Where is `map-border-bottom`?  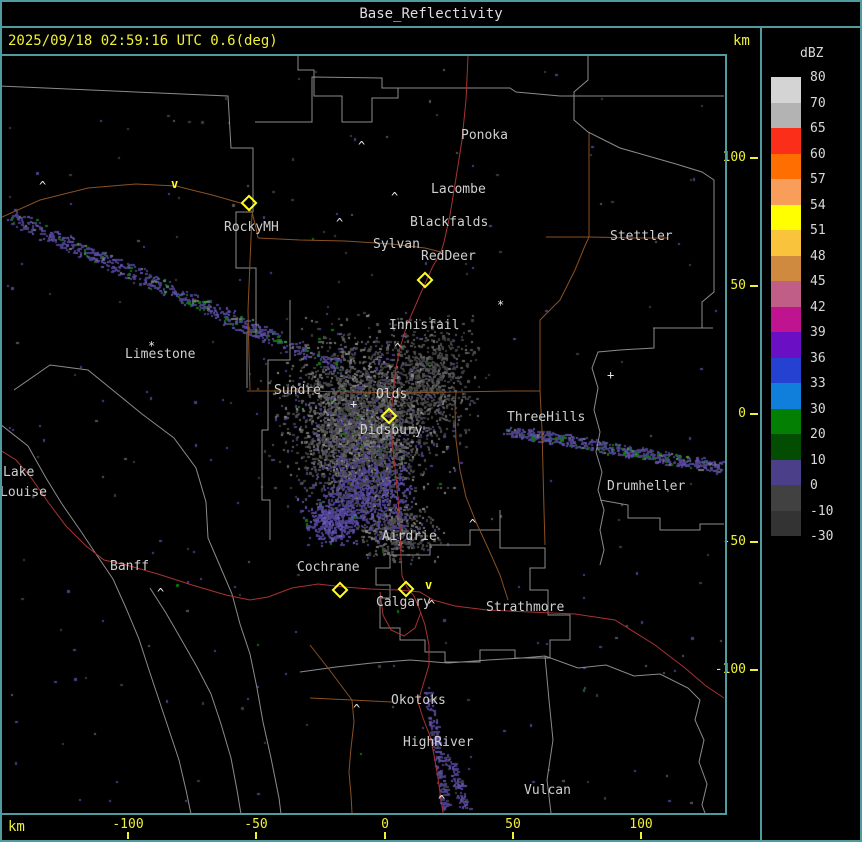
map-border-bottom is located at coordinates (364, 814).